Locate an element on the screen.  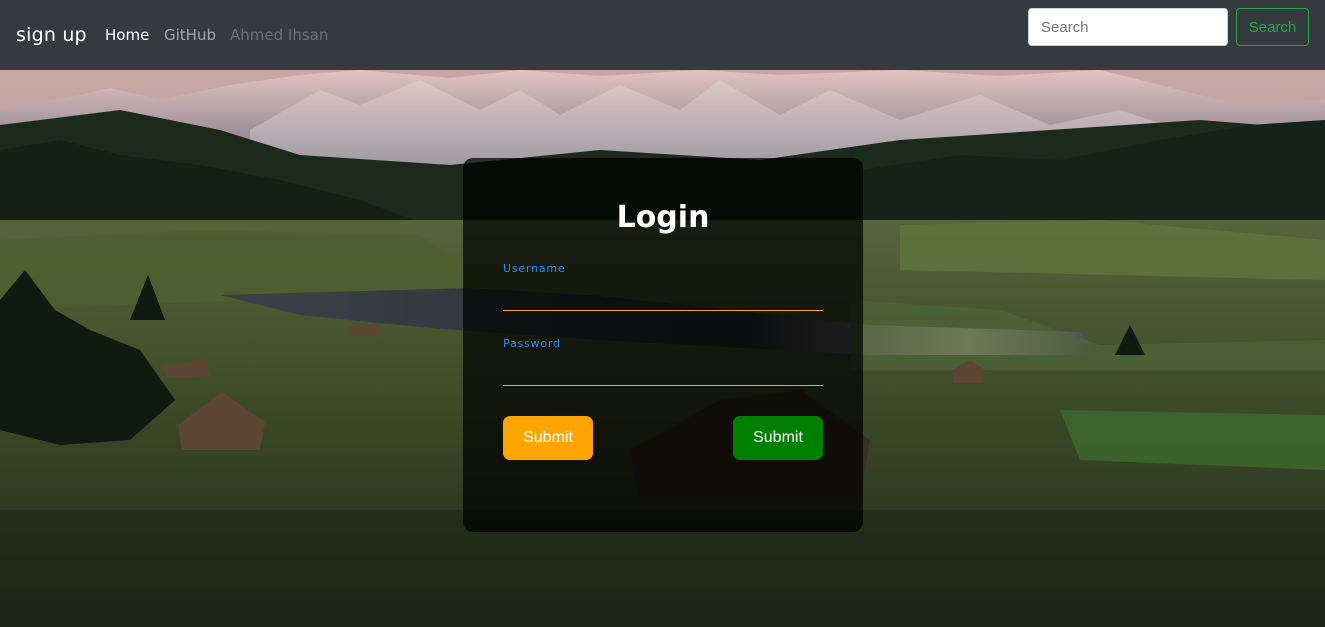
username-field is located at coordinates (663, 296).